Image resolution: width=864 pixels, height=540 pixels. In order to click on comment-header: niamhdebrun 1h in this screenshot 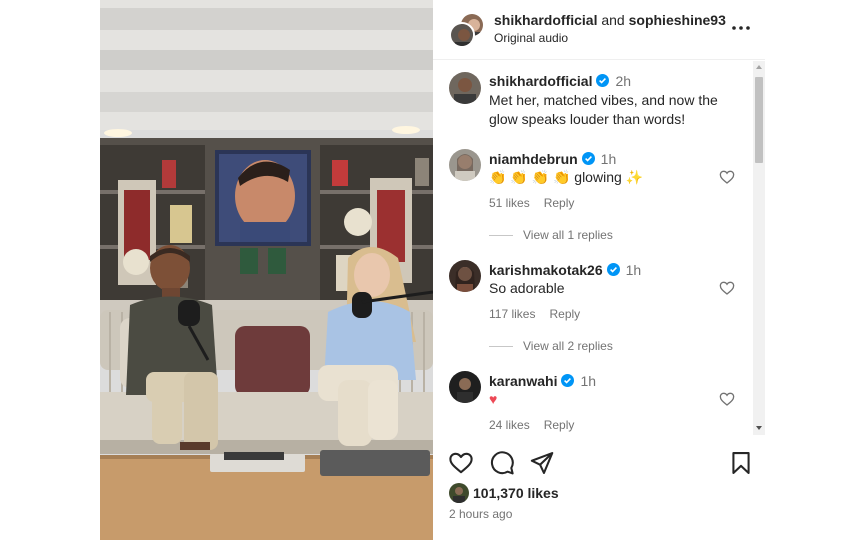, I will do `click(552, 160)`.